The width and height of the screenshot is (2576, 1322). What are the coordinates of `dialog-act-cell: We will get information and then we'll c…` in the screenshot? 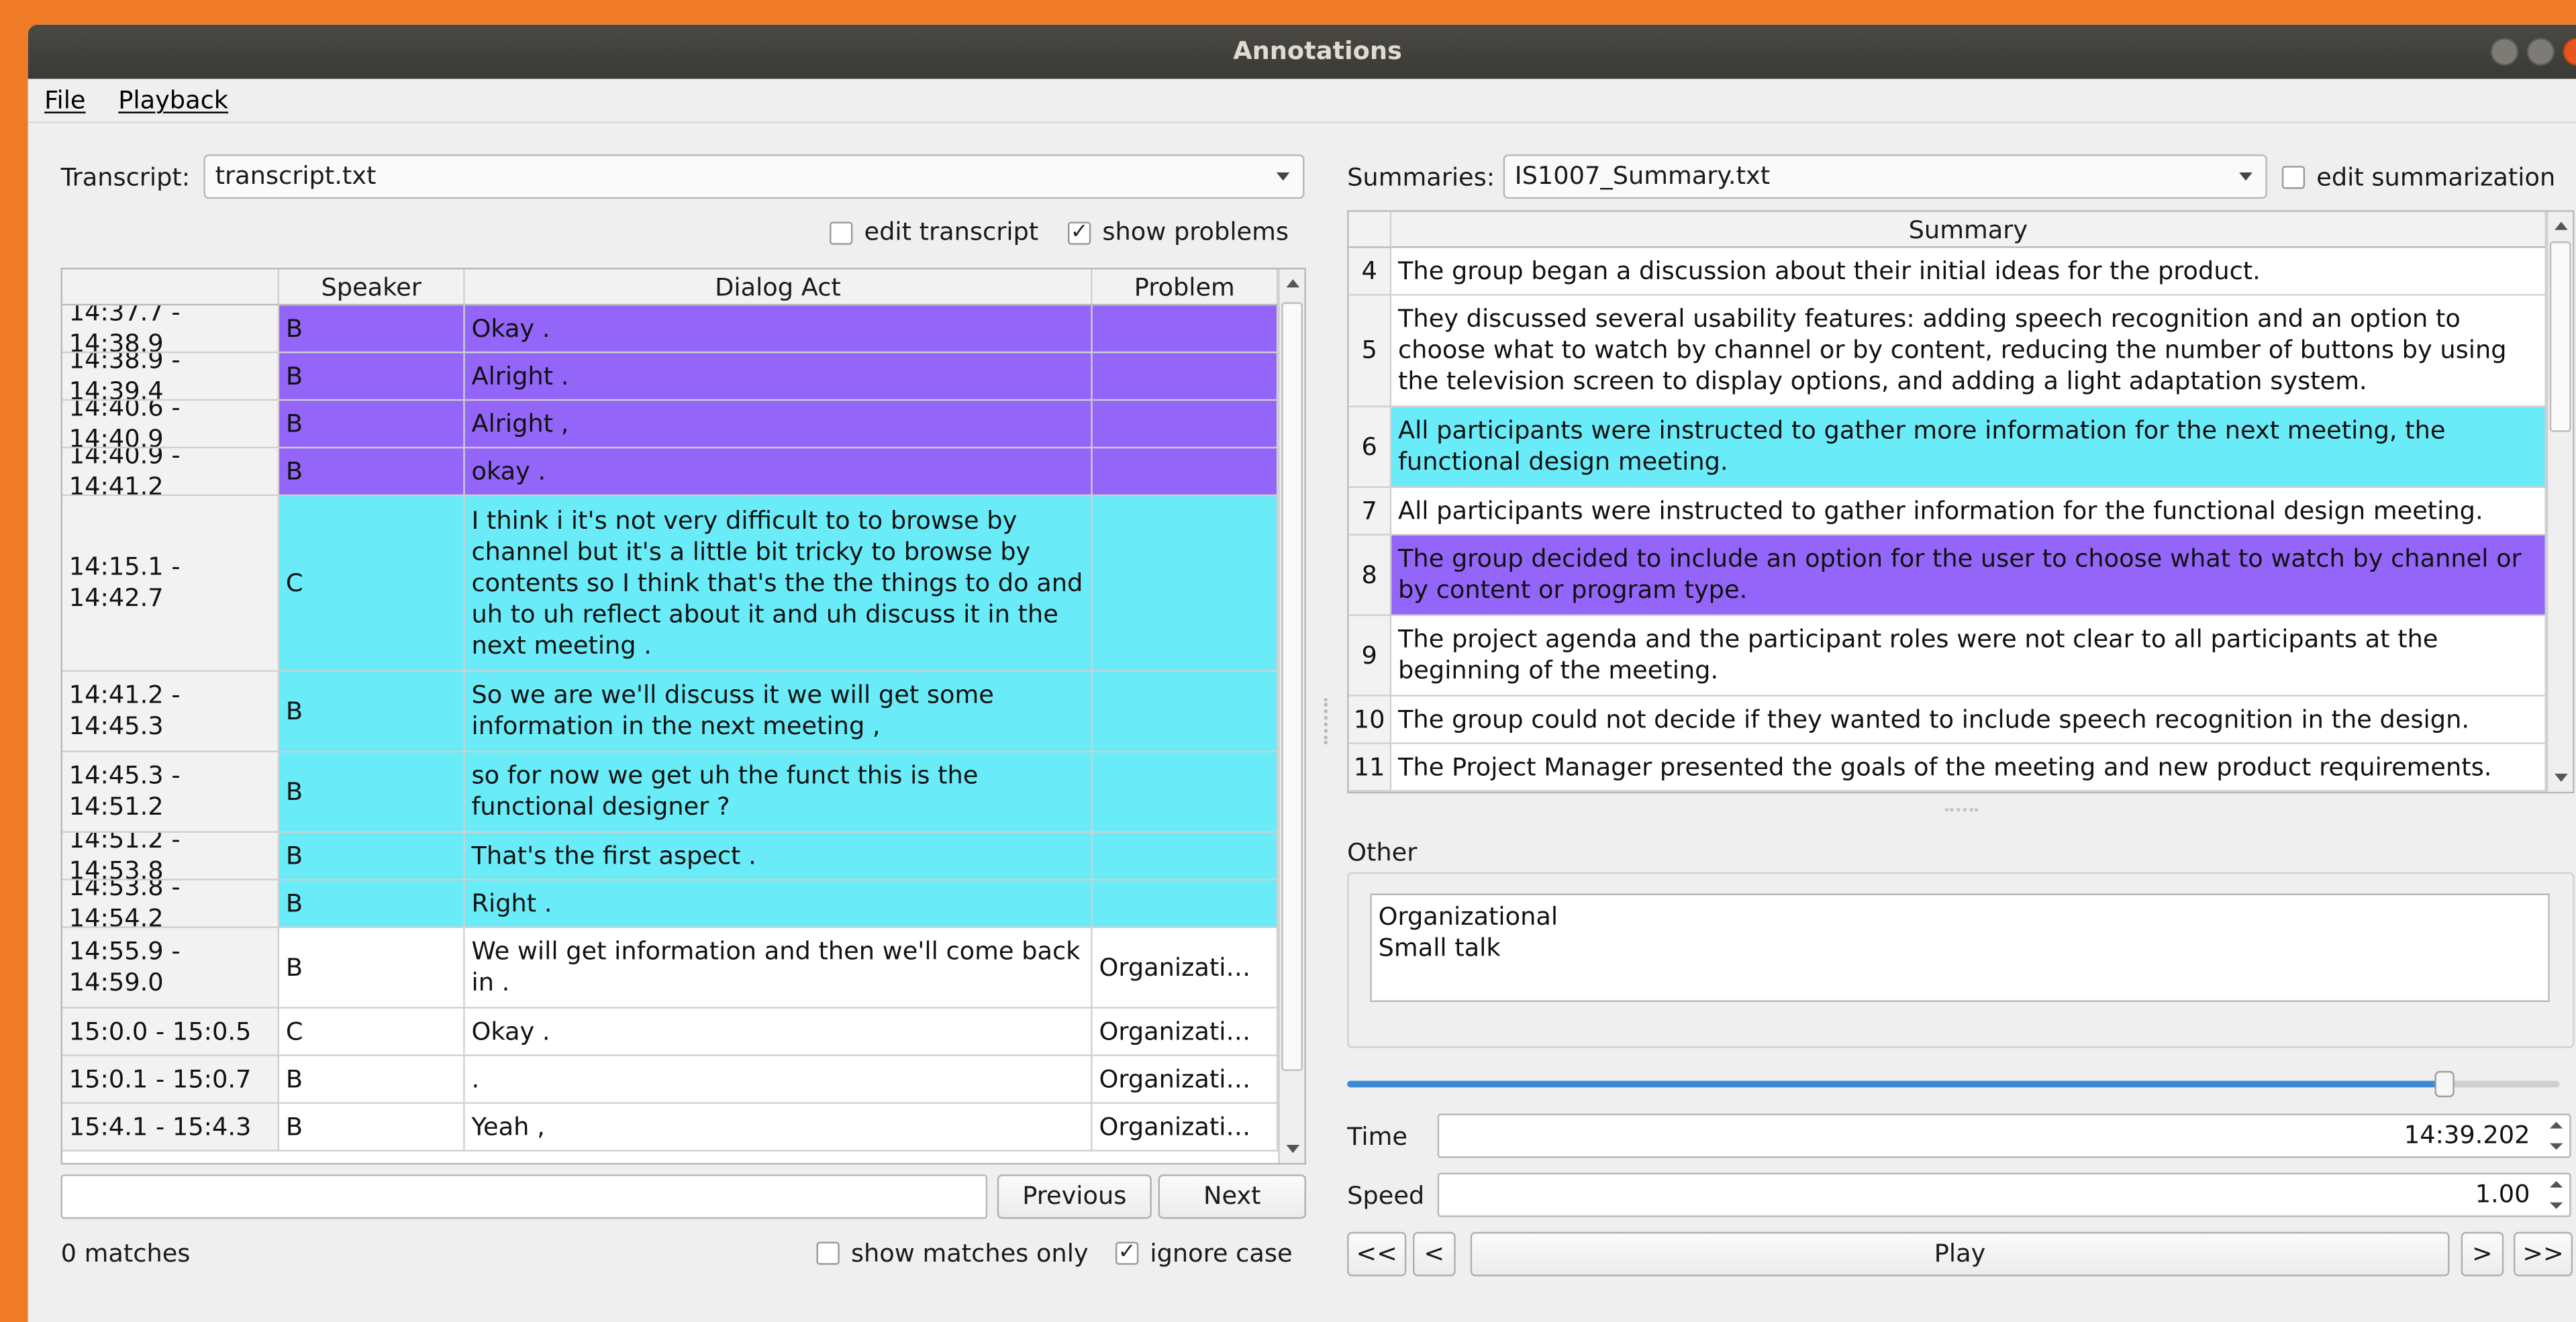 It's located at (778, 968).